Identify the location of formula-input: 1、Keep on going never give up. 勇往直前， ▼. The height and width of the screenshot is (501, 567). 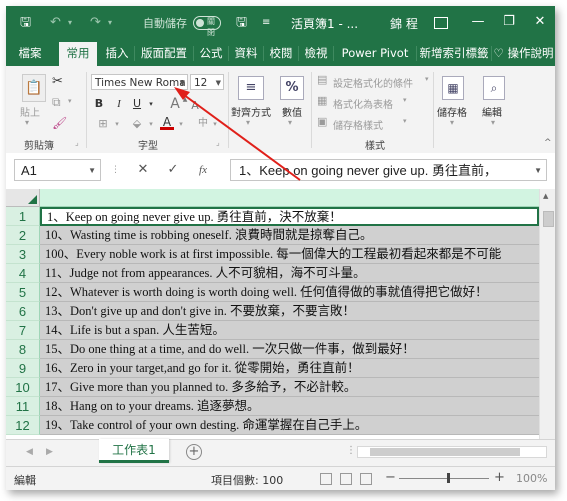
(388, 170).